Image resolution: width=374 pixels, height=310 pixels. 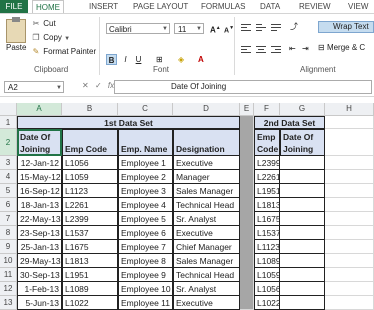 What do you see at coordinates (145, 177) in the screenshot?
I see `table-cell: Employee 2` at bounding box center [145, 177].